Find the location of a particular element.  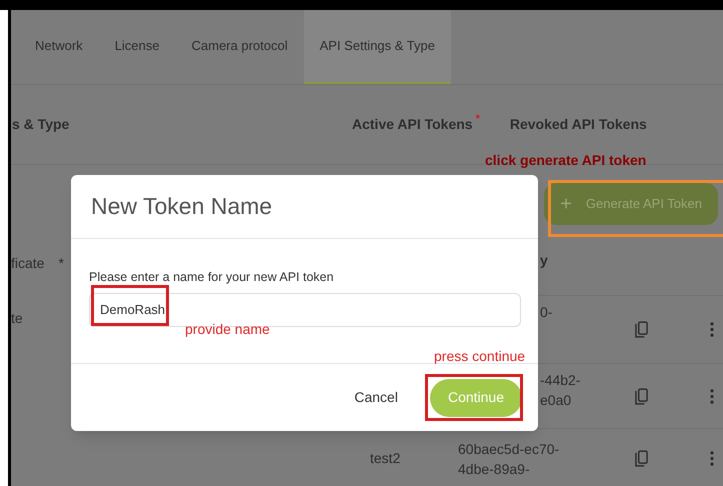

continue-button: Continue is located at coordinates (476, 397).